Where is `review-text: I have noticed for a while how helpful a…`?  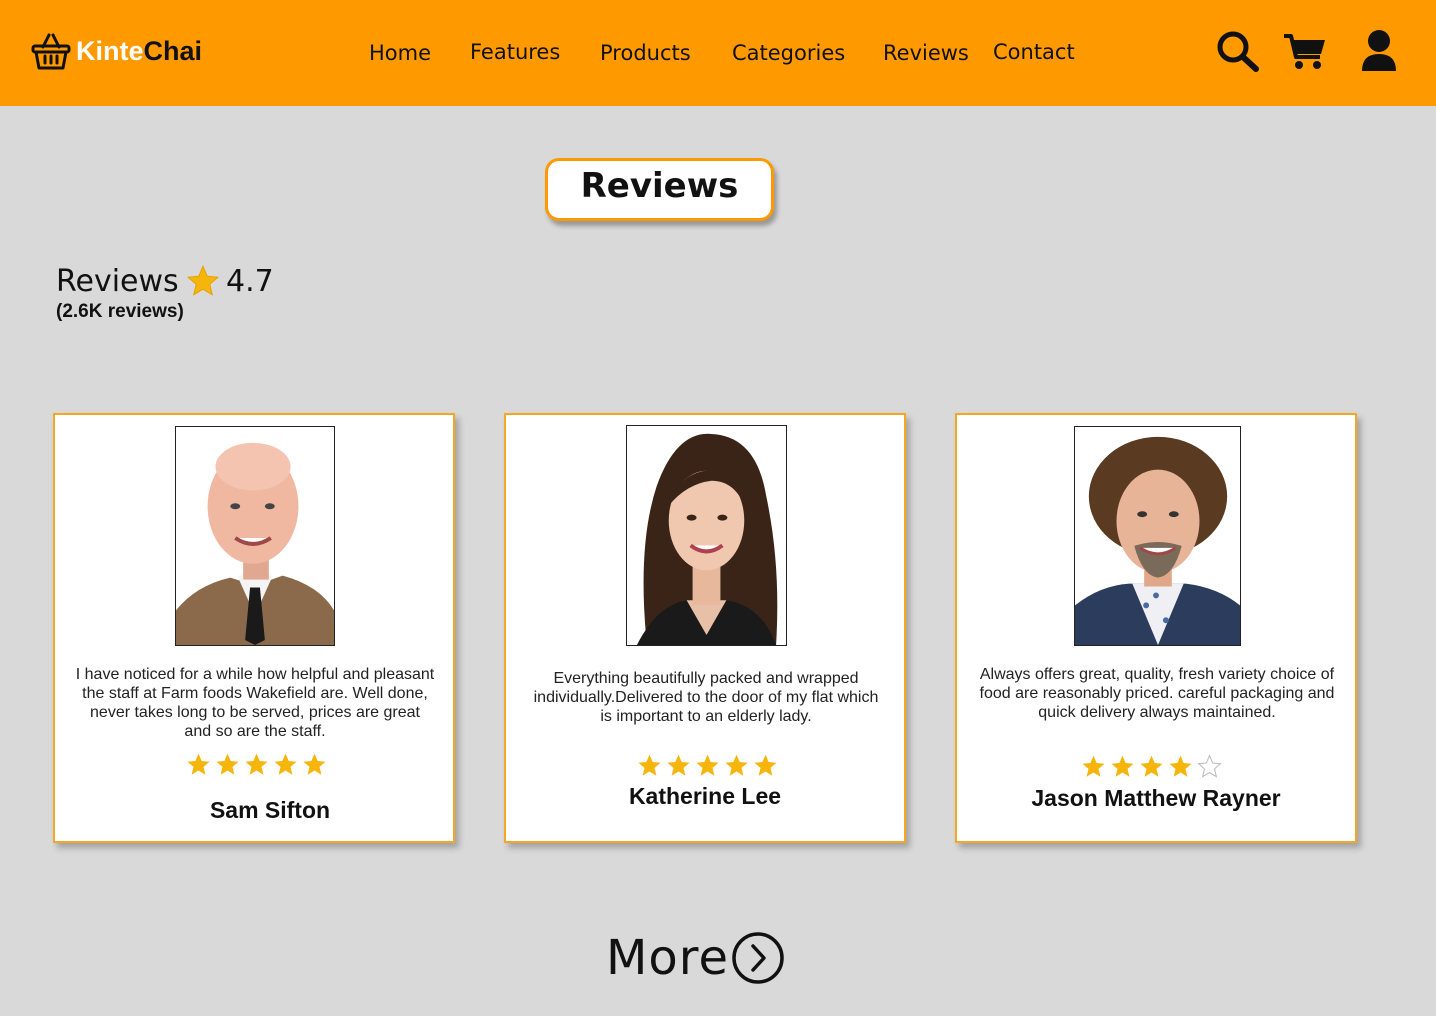
review-text: I have noticed for a while how helpful a… is located at coordinates (255, 703).